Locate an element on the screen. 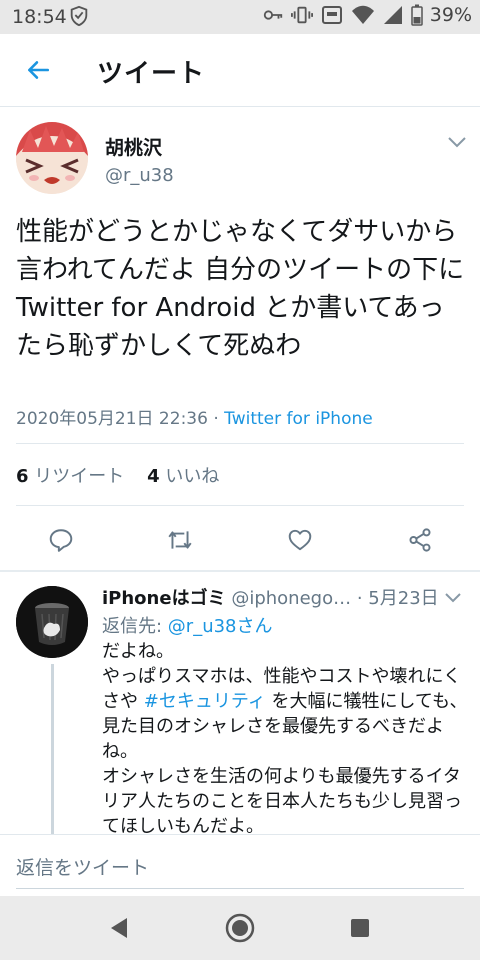 The height and width of the screenshot is (960, 480). triangle-back-icon is located at coordinates (119, 928).